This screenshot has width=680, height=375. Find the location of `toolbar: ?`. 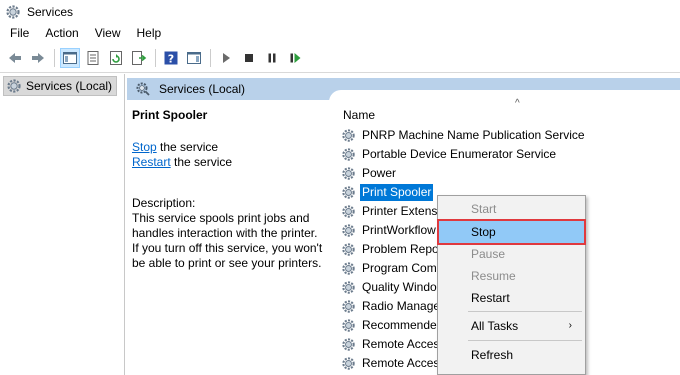

toolbar: ? is located at coordinates (340, 58).